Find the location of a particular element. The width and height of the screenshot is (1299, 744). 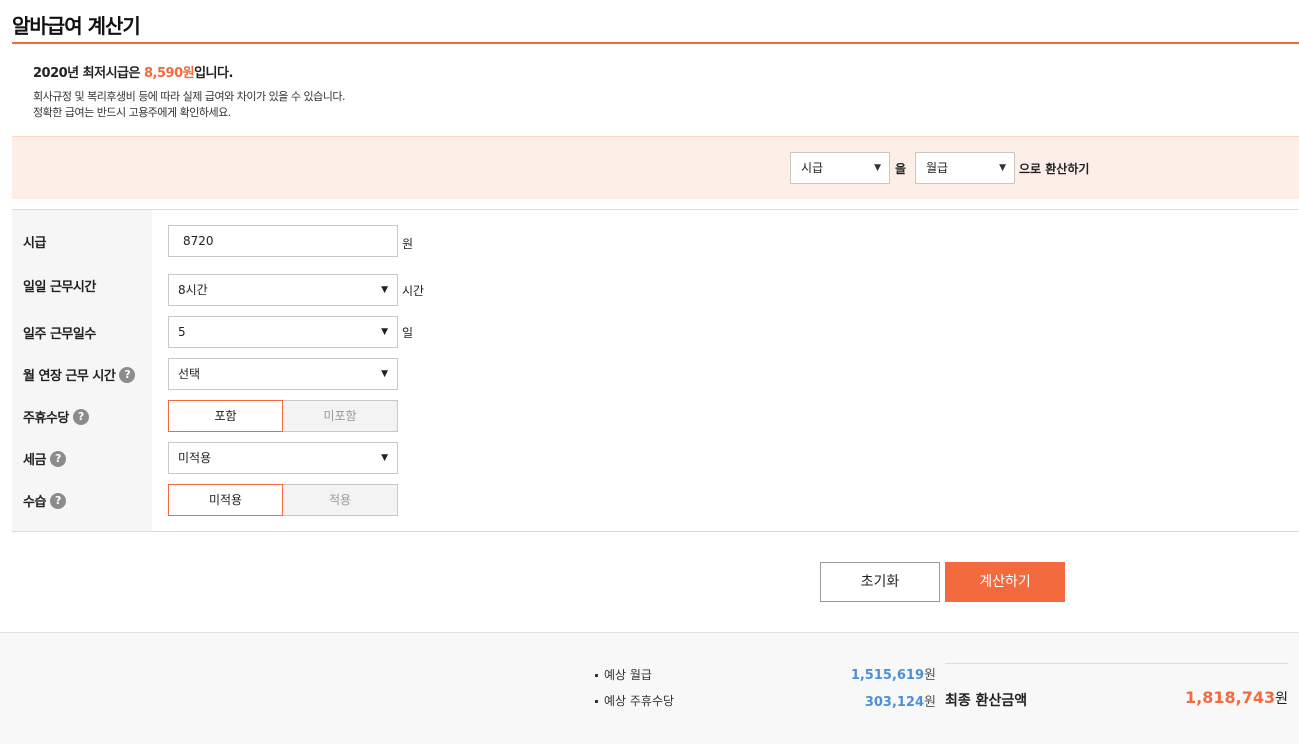

allowance-label-row: 예상 주휴수당 is located at coordinates (634, 700).